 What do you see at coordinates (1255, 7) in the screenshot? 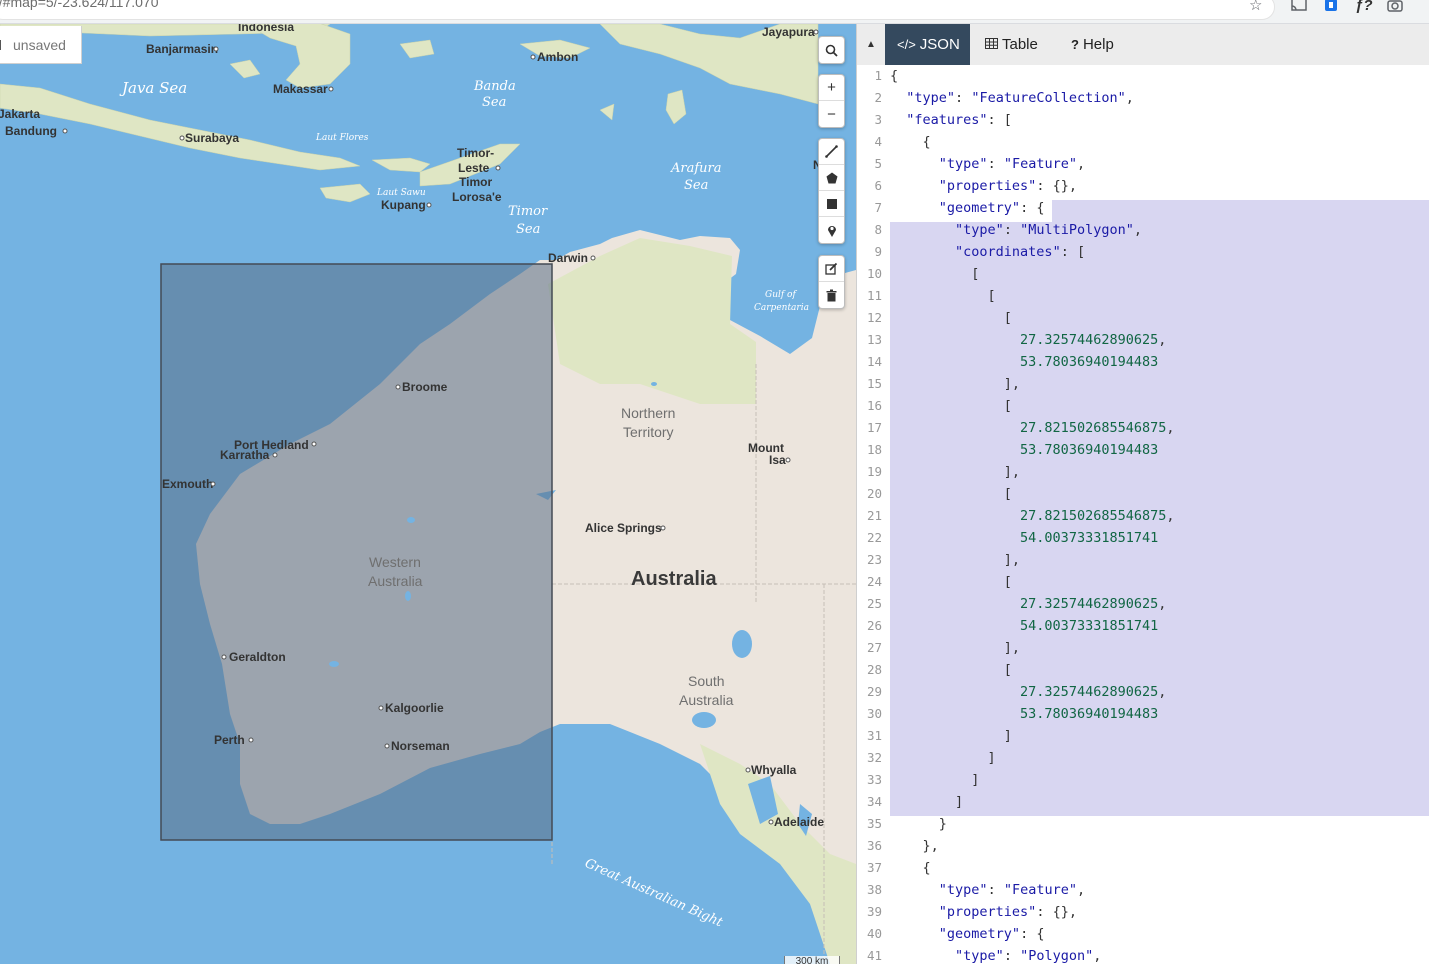
I see `star-icon: ☆` at bounding box center [1255, 7].